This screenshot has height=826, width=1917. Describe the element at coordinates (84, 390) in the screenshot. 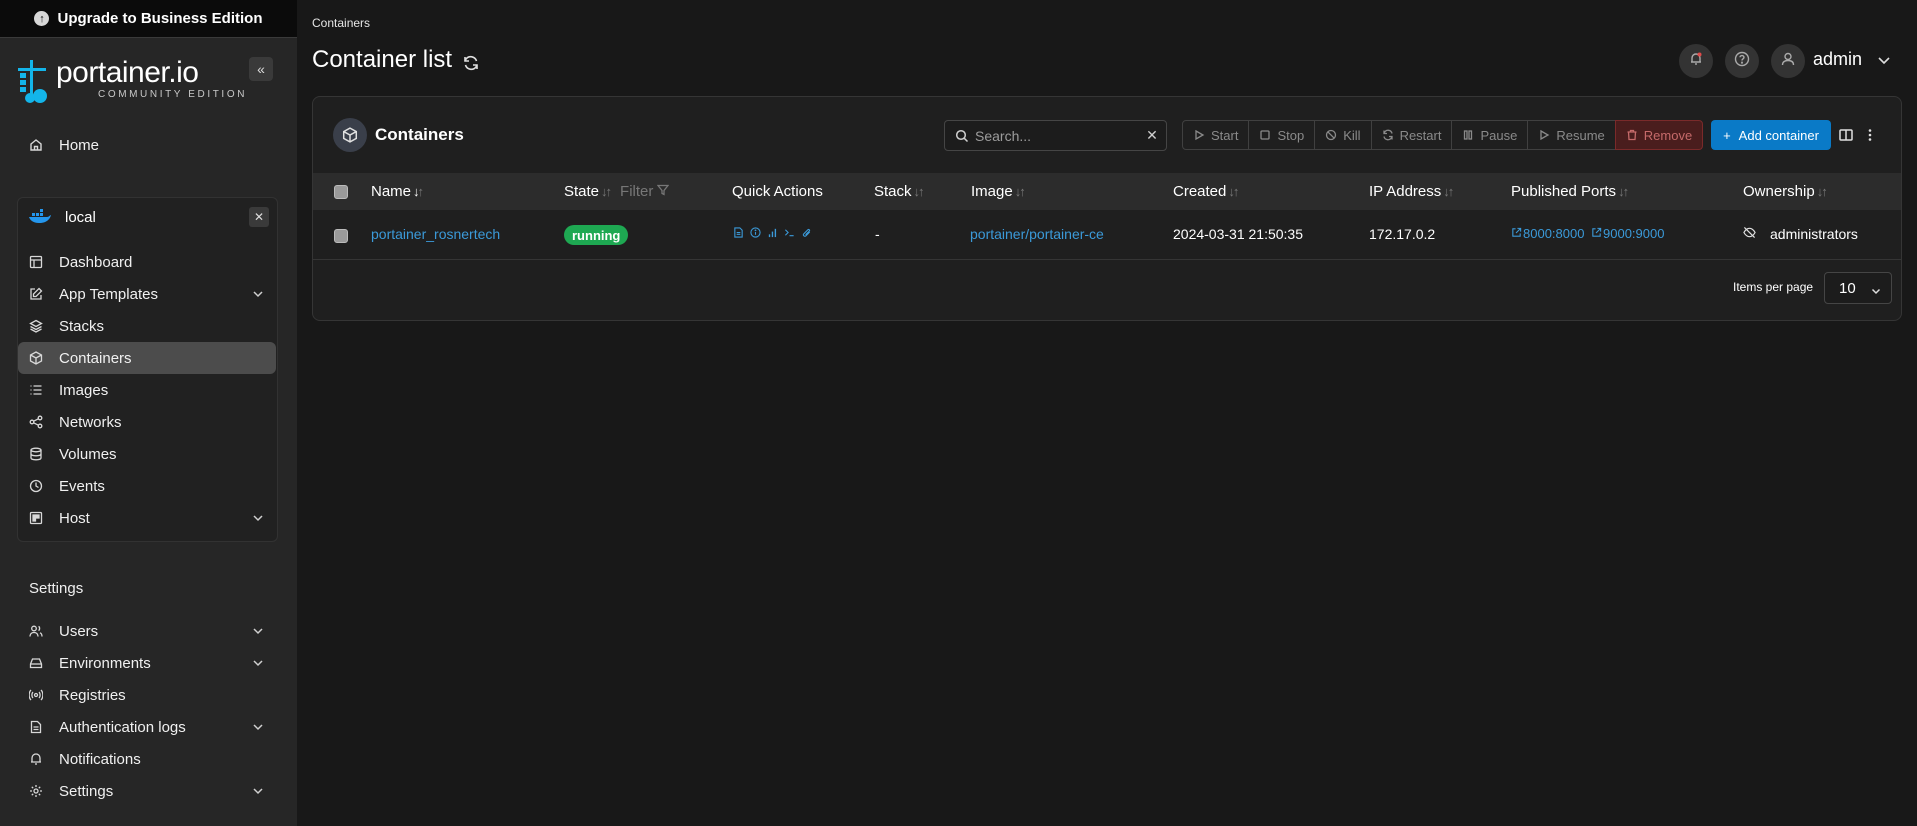

I see `sidebar-item-label: Images` at that location.